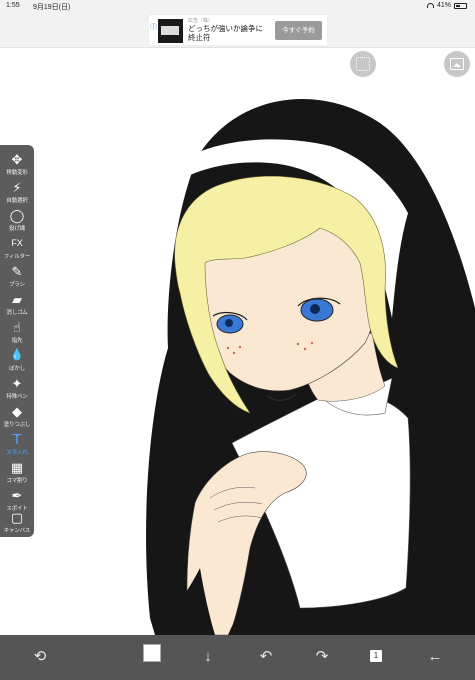 Image resolution: width=475 pixels, height=680 pixels. What do you see at coordinates (237, 657) in the screenshot?
I see `bottom-bar: ⟲ ↓ ↶ ↷ 1 ←` at bounding box center [237, 657].